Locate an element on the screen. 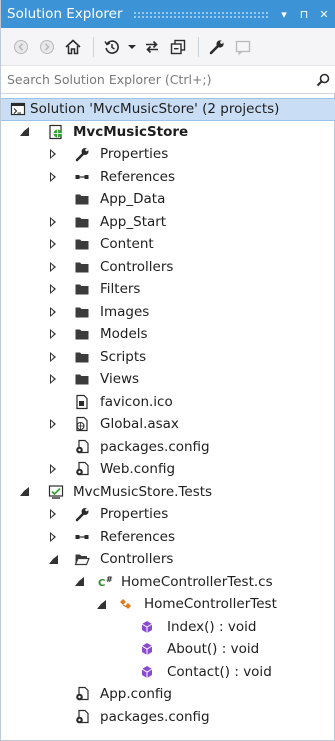  tree-item-label: HomeControllerTest.cs is located at coordinates (197, 581).